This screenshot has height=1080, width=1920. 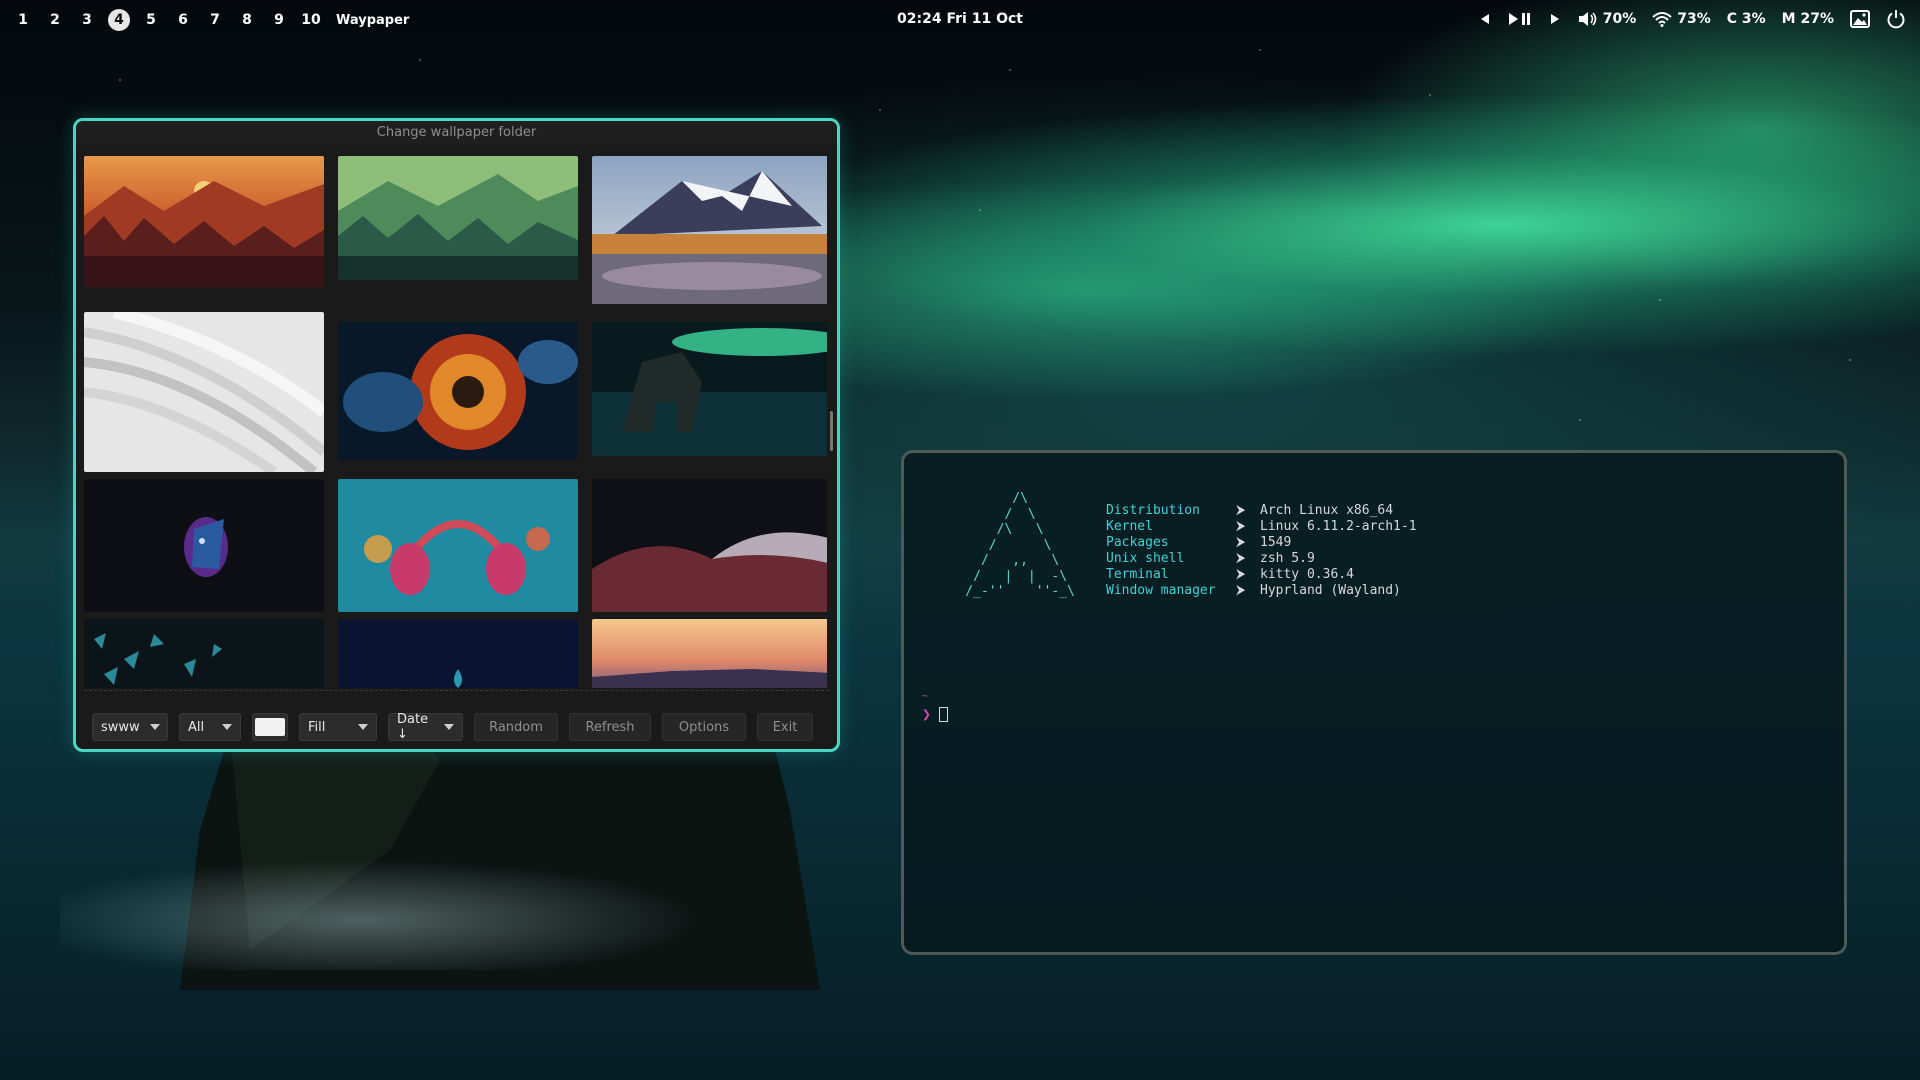 I want to click on wallpaper-button, so click(x=1860, y=19).